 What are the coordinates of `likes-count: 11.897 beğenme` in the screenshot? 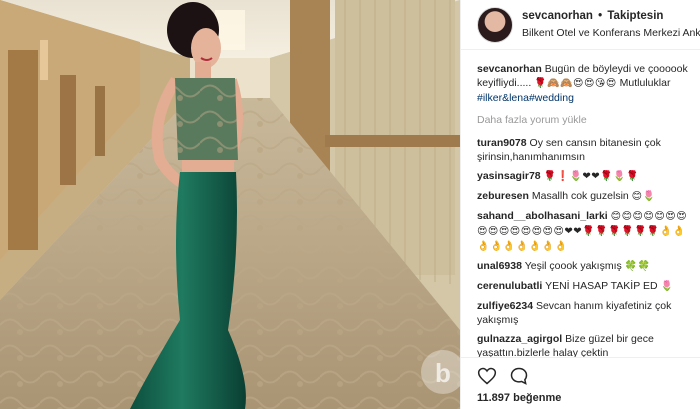 It's located at (519, 398).